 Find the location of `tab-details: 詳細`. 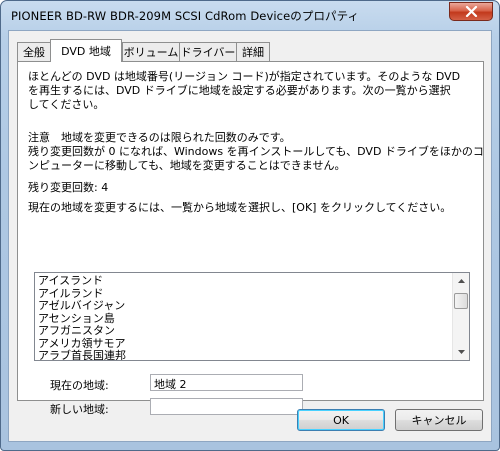

tab-details: 詳細 is located at coordinates (253, 51).